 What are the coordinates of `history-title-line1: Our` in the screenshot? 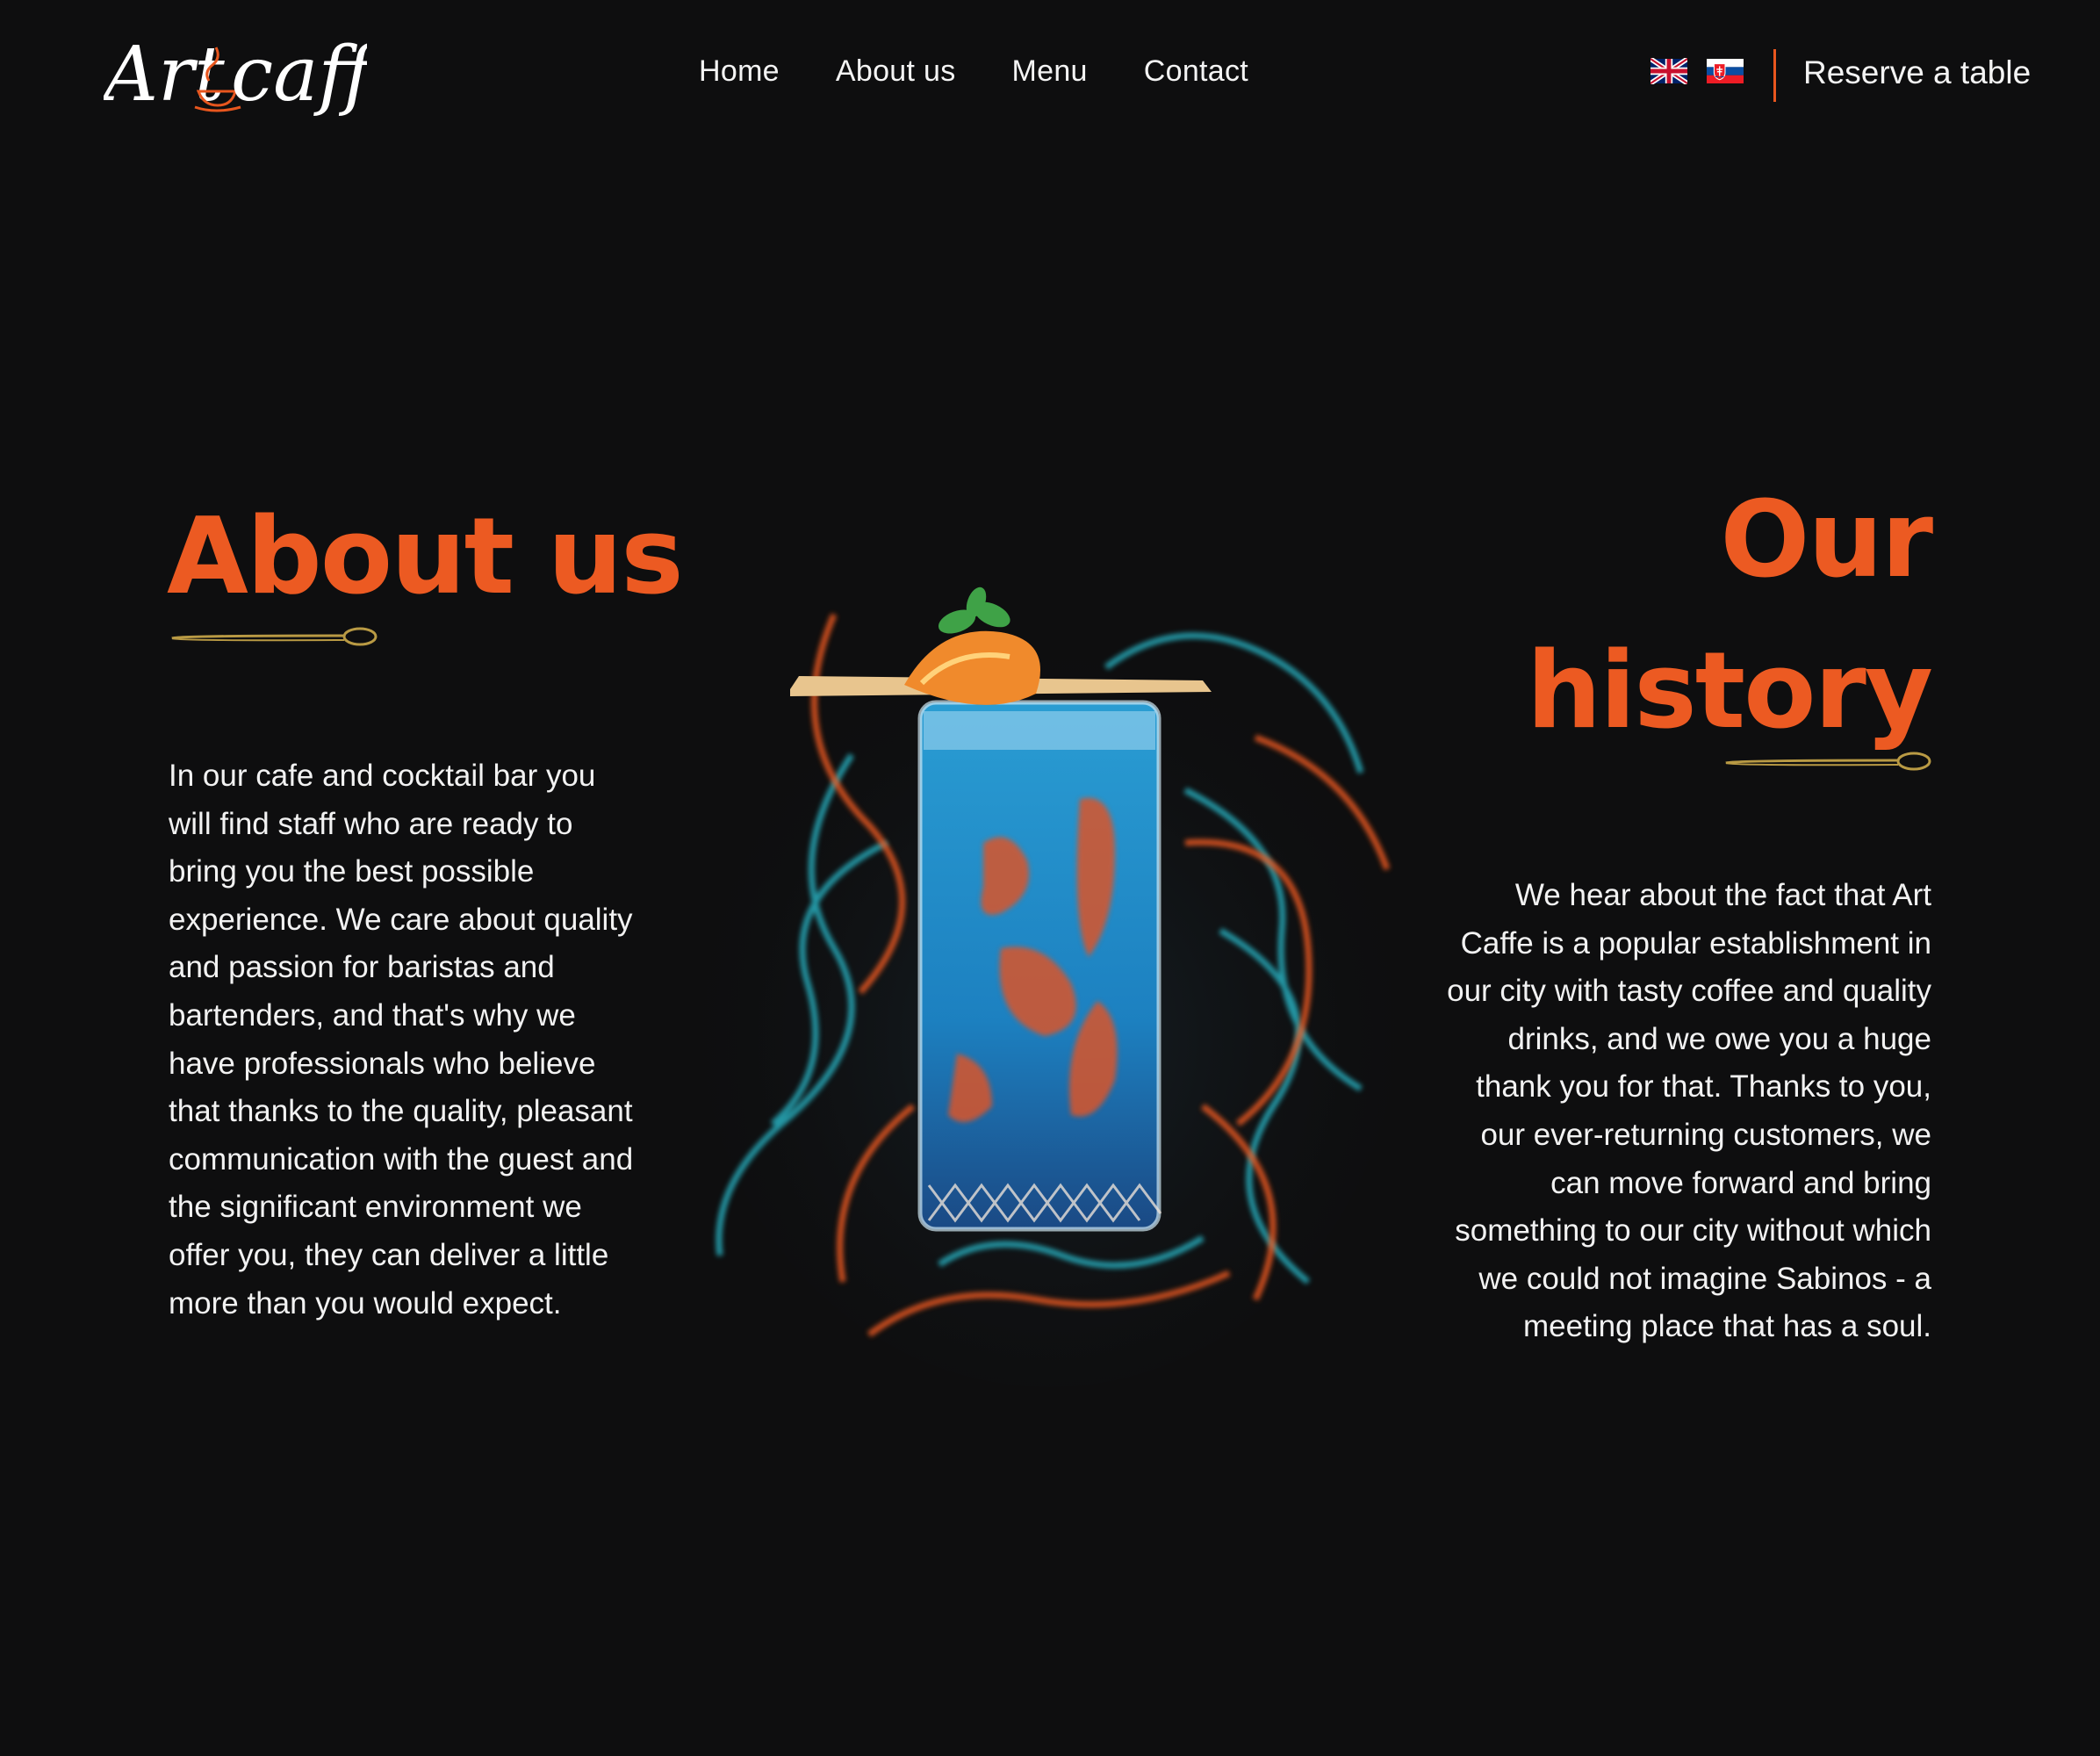 It's located at (1826, 540).